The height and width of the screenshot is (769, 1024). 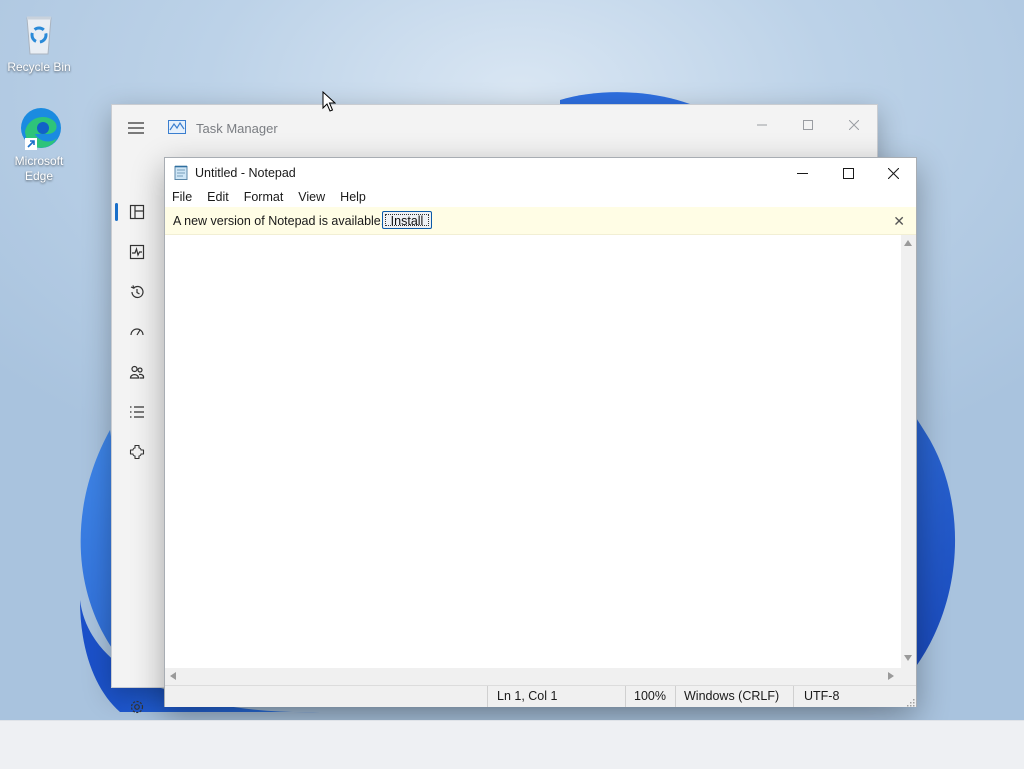 What do you see at coordinates (908, 658) in the screenshot?
I see `scroll-down-icon` at bounding box center [908, 658].